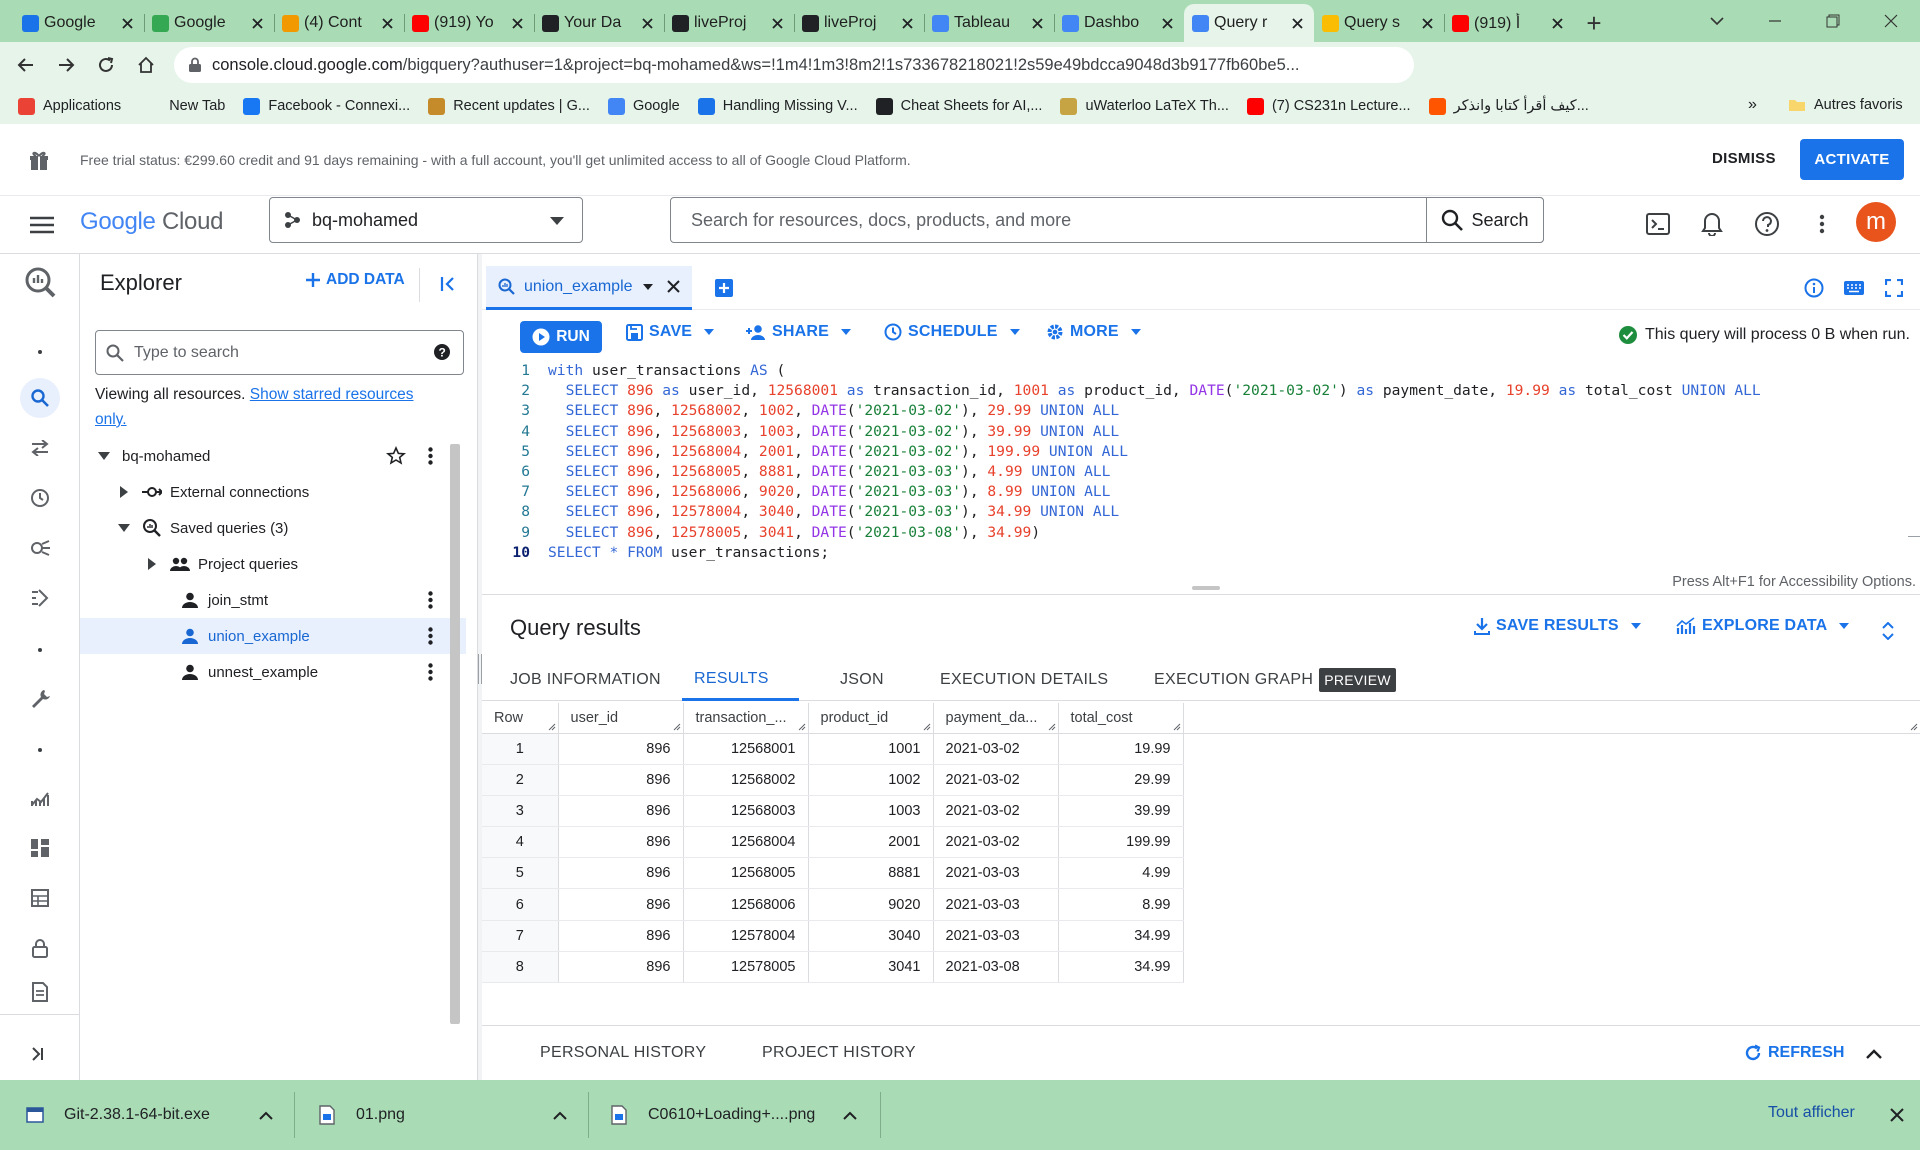 The image size is (1920, 1150). What do you see at coordinates (1763, 626) in the screenshot?
I see `explore-data-button: EXPLORE DATA` at bounding box center [1763, 626].